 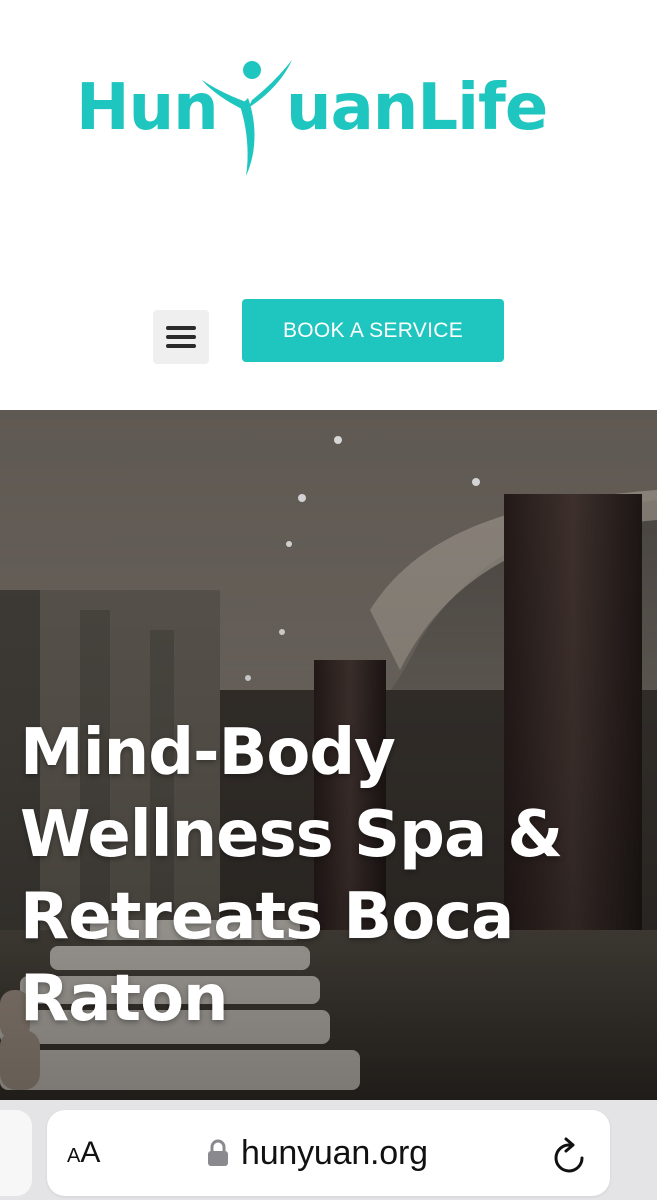 I want to click on person-y-figure-icon, so click(x=247, y=118).